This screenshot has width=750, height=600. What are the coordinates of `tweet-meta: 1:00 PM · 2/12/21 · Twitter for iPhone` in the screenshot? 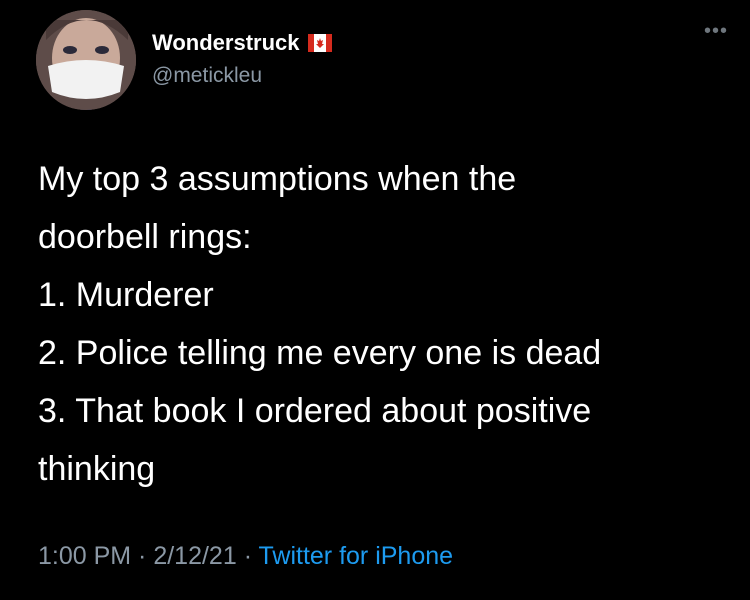 It's located at (245, 556).